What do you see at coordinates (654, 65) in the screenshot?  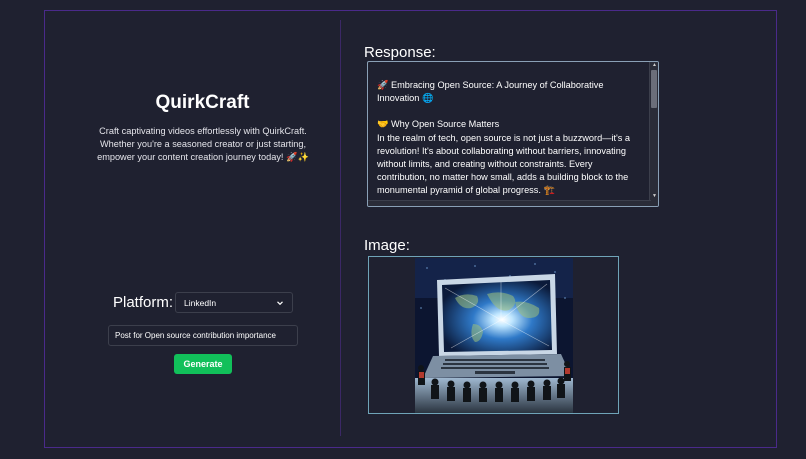 I see `scroll-up-icon: ▲` at bounding box center [654, 65].